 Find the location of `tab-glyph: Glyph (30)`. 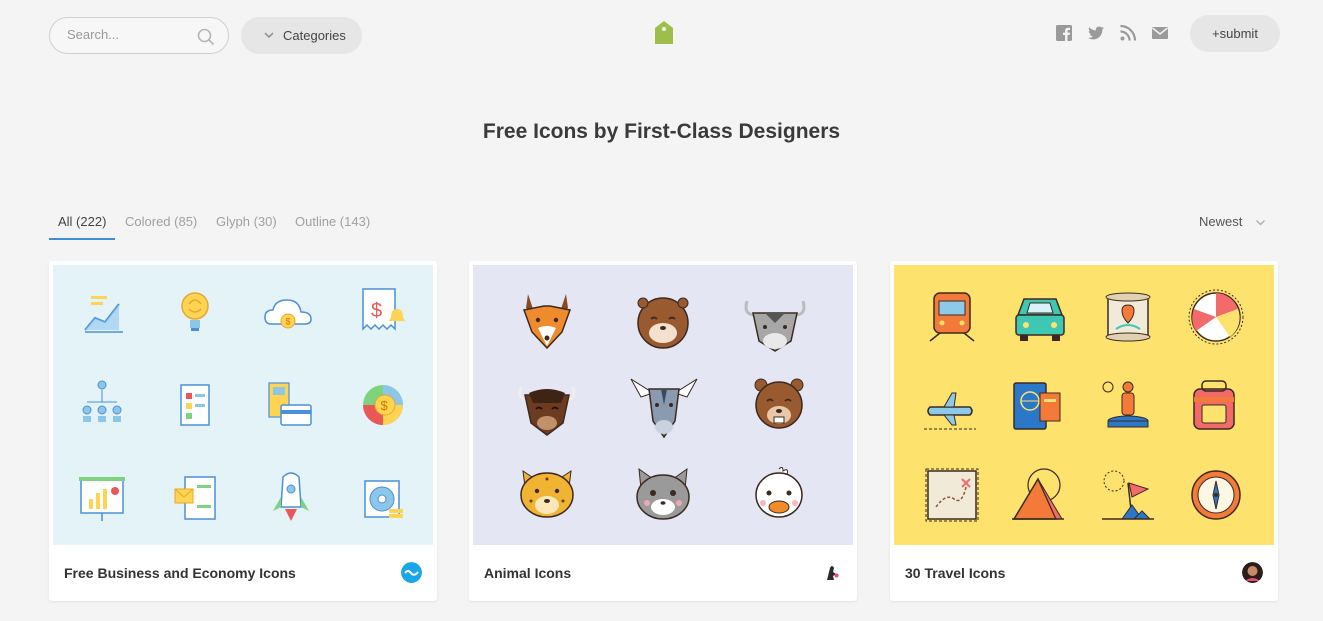

tab-glyph: Glyph (30) is located at coordinates (246, 221).